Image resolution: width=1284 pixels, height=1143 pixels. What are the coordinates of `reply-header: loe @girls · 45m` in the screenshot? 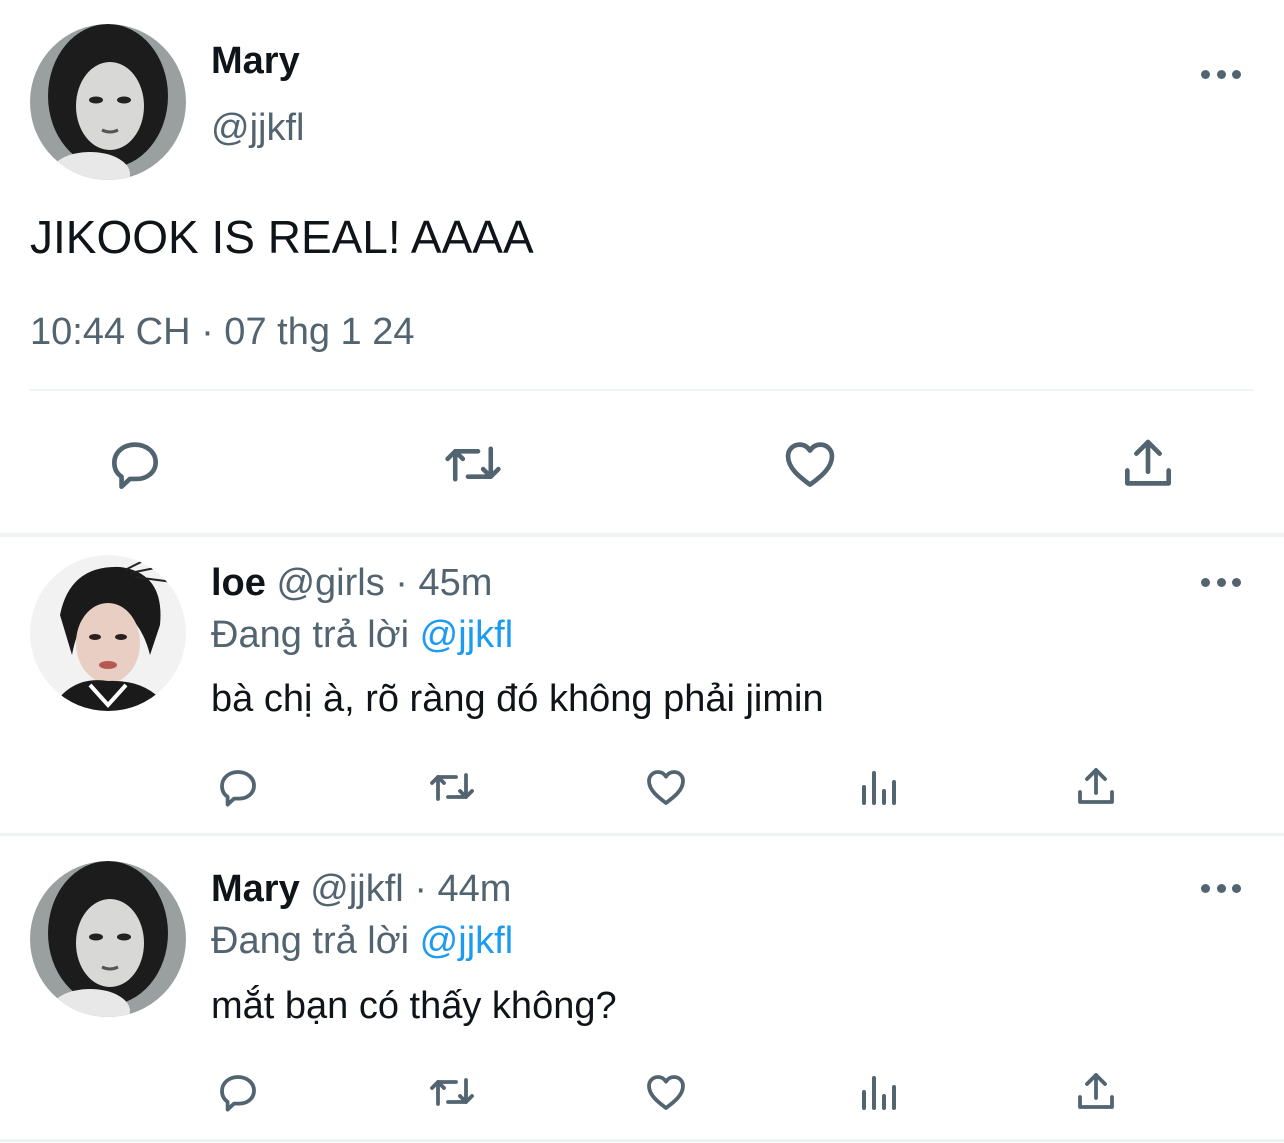 It's located at (351, 583).